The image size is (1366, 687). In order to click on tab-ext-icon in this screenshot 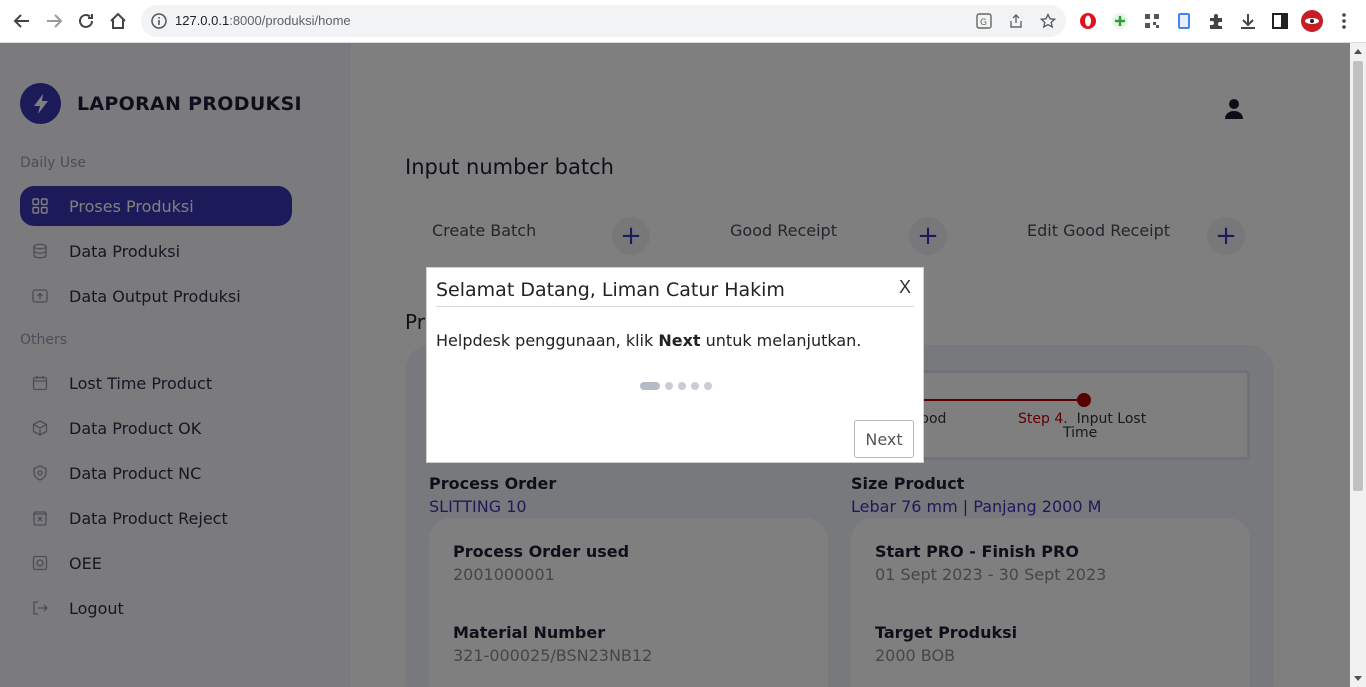, I will do `click(1184, 21)`.